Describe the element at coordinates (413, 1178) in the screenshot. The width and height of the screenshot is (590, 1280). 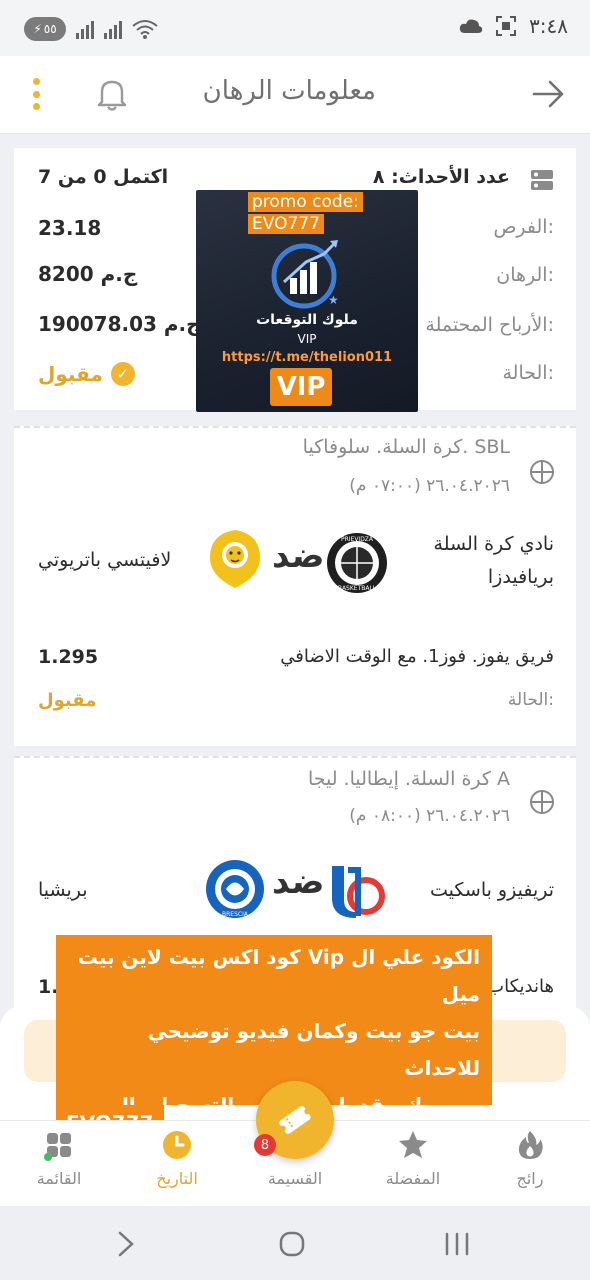
I see `nav-label: المفضلة` at that location.